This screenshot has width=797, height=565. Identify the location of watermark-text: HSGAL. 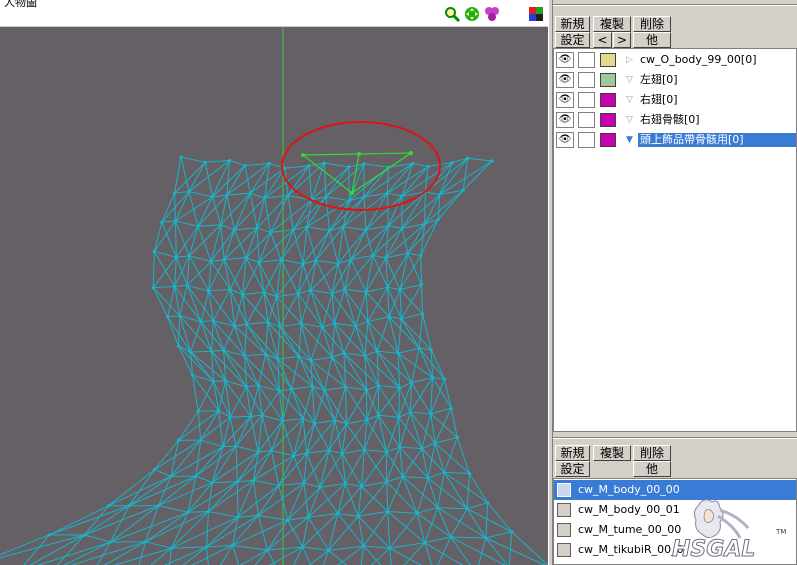
(713, 549).